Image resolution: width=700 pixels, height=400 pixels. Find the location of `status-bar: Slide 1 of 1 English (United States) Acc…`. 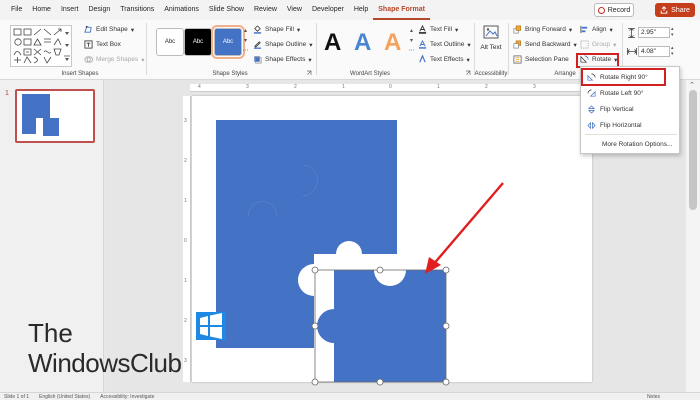

status-bar: Slide 1 of 1 English (United States) Acc… is located at coordinates (350, 396).